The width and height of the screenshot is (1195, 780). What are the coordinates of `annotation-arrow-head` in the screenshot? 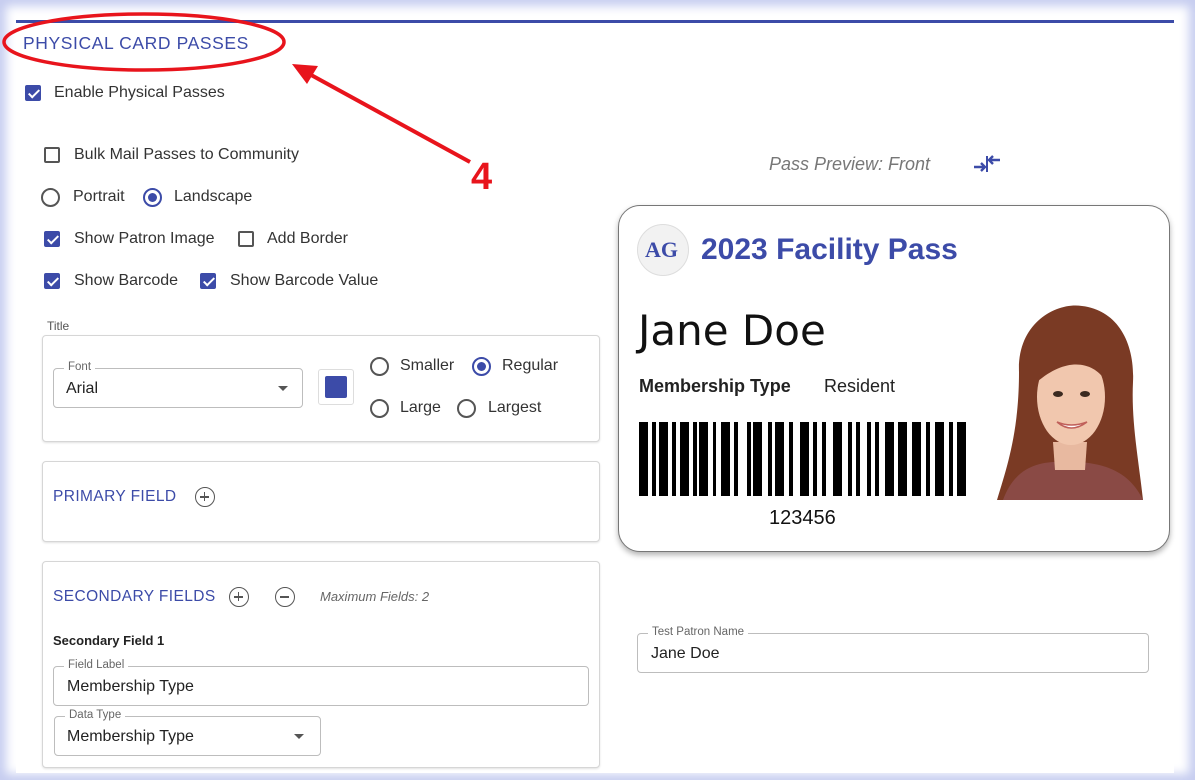 It's located at (305, 74).